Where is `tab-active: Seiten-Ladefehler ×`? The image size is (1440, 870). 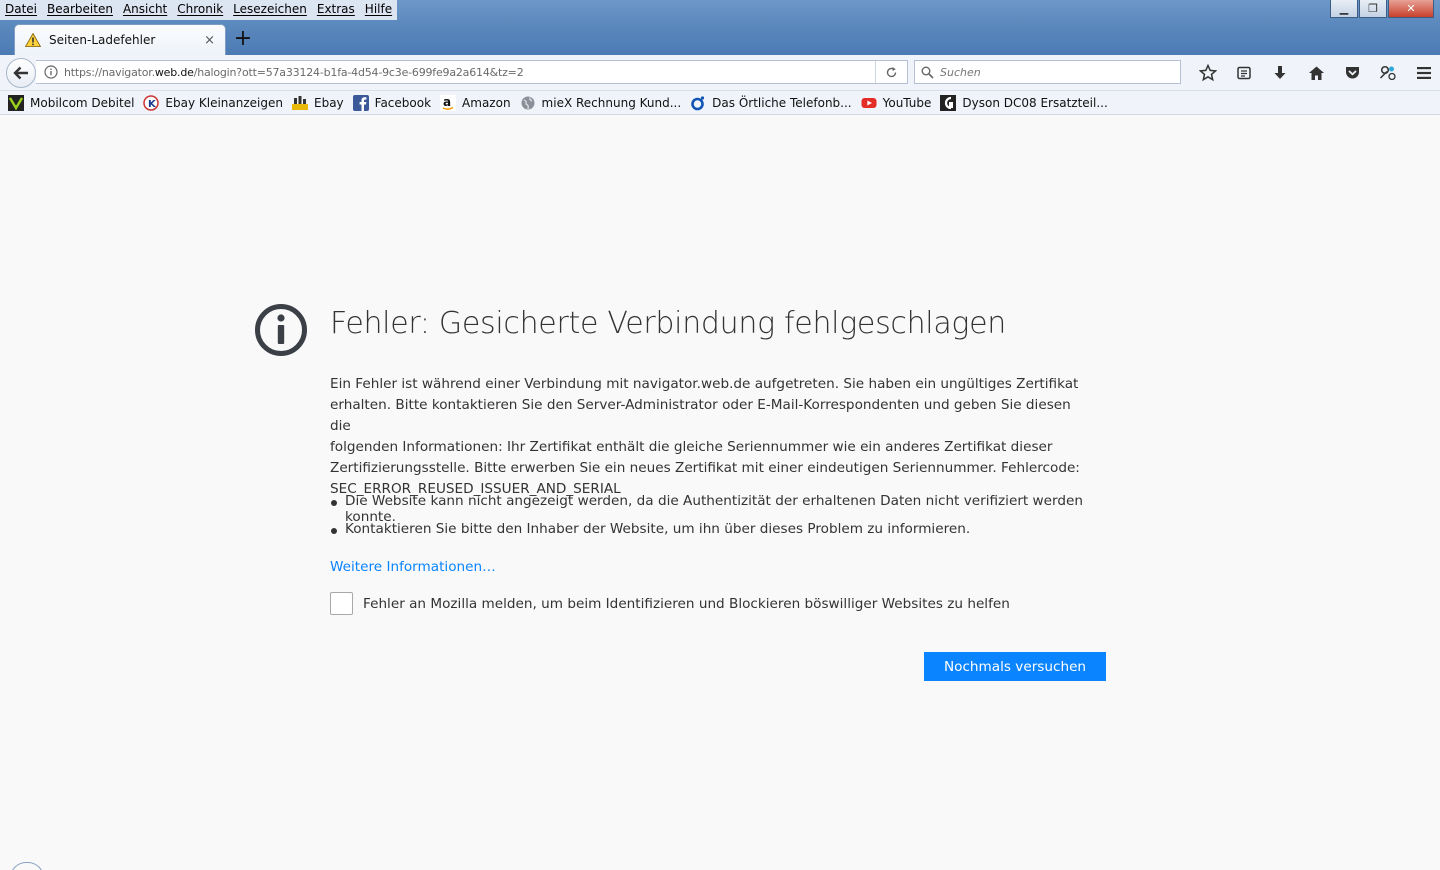
tab-active: Seiten-Ladefehler × is located at coordinates (120, 39).